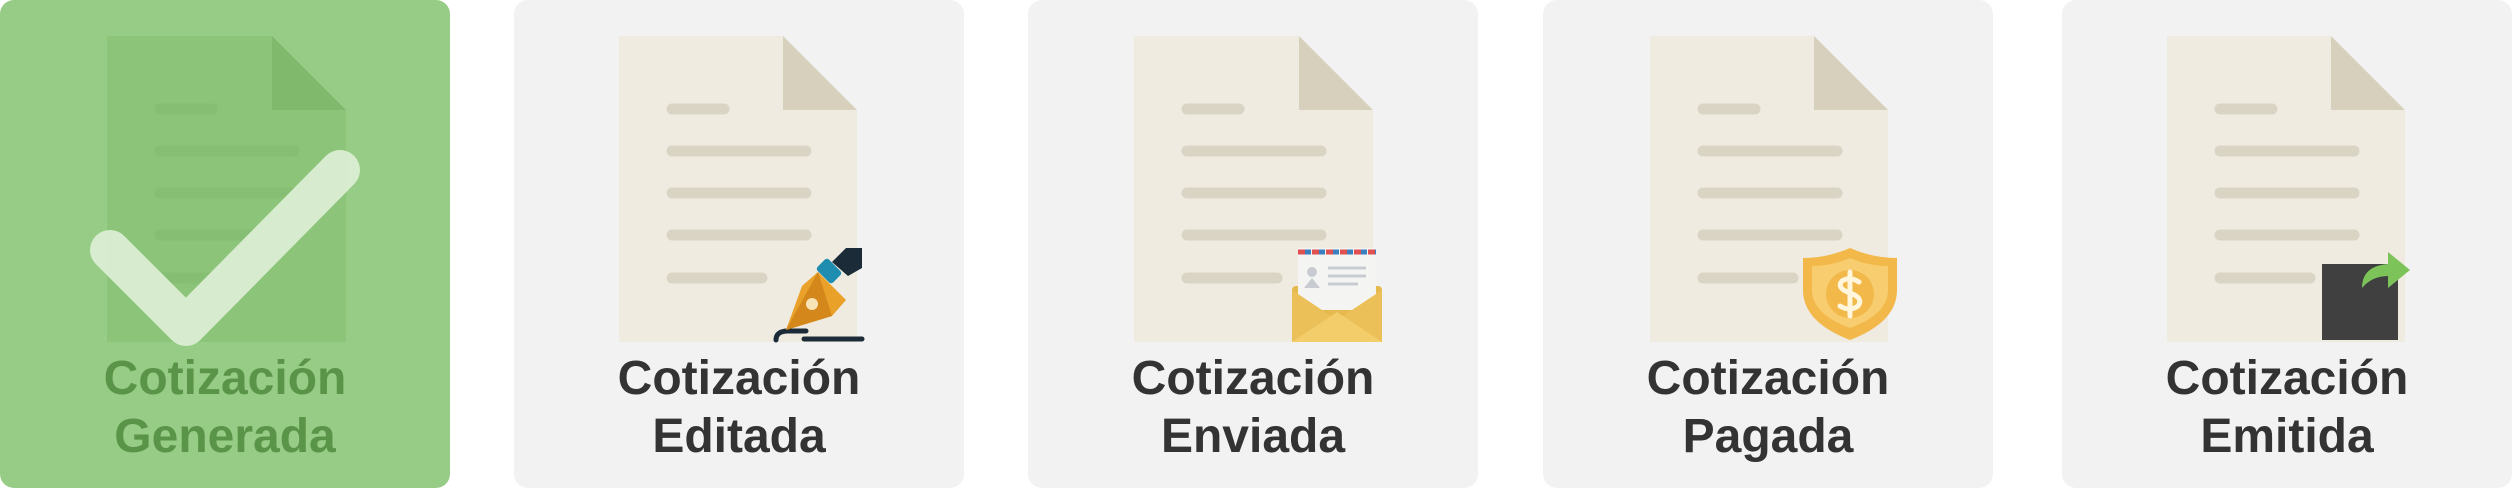 Image resolution: width=2512 pixels, height=488 pixels. What do you see at coordinates (739, 408) in the screenshot?
I see `step-label: Cotización Editada` at bounding box center [739, 408].